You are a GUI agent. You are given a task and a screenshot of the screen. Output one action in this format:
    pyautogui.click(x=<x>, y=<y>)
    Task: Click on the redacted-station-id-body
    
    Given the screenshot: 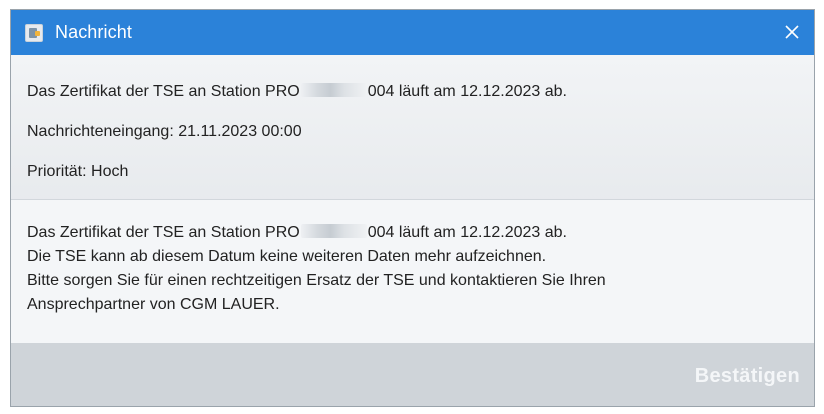 What is the action you would take?
    pyautogui.click(x=333, y=231)
    